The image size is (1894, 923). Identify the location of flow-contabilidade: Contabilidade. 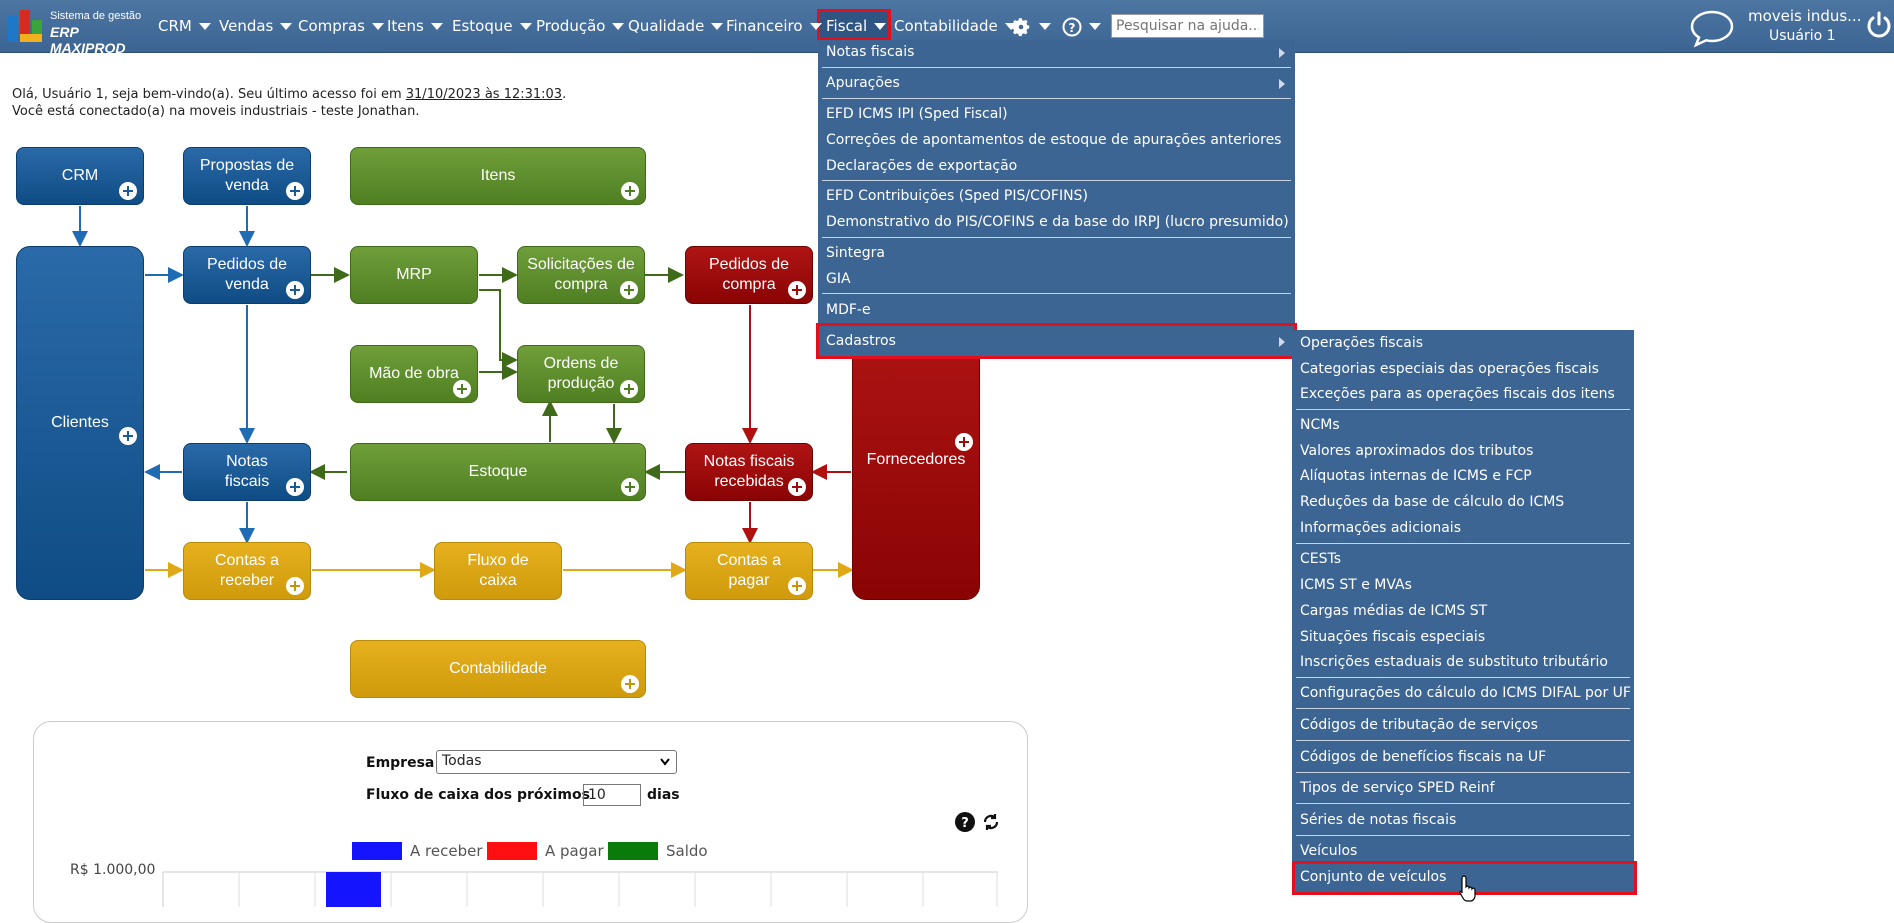
(498, 669).